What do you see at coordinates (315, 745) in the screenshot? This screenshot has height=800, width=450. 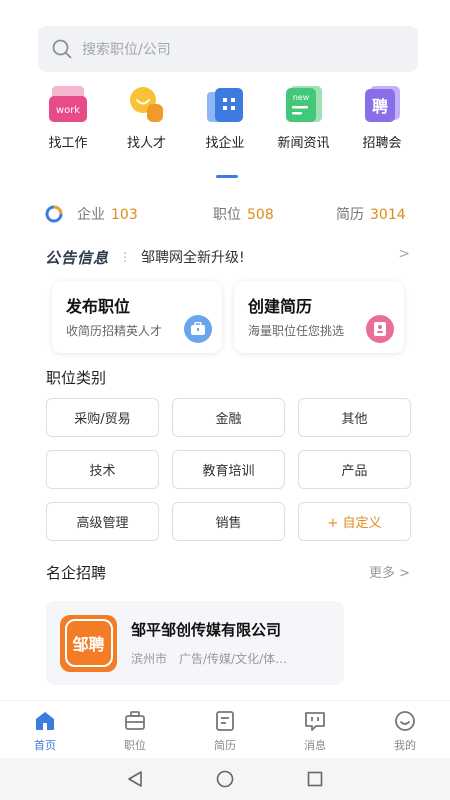 I see `tab-label: 消息` at bounding box center [315, 745].